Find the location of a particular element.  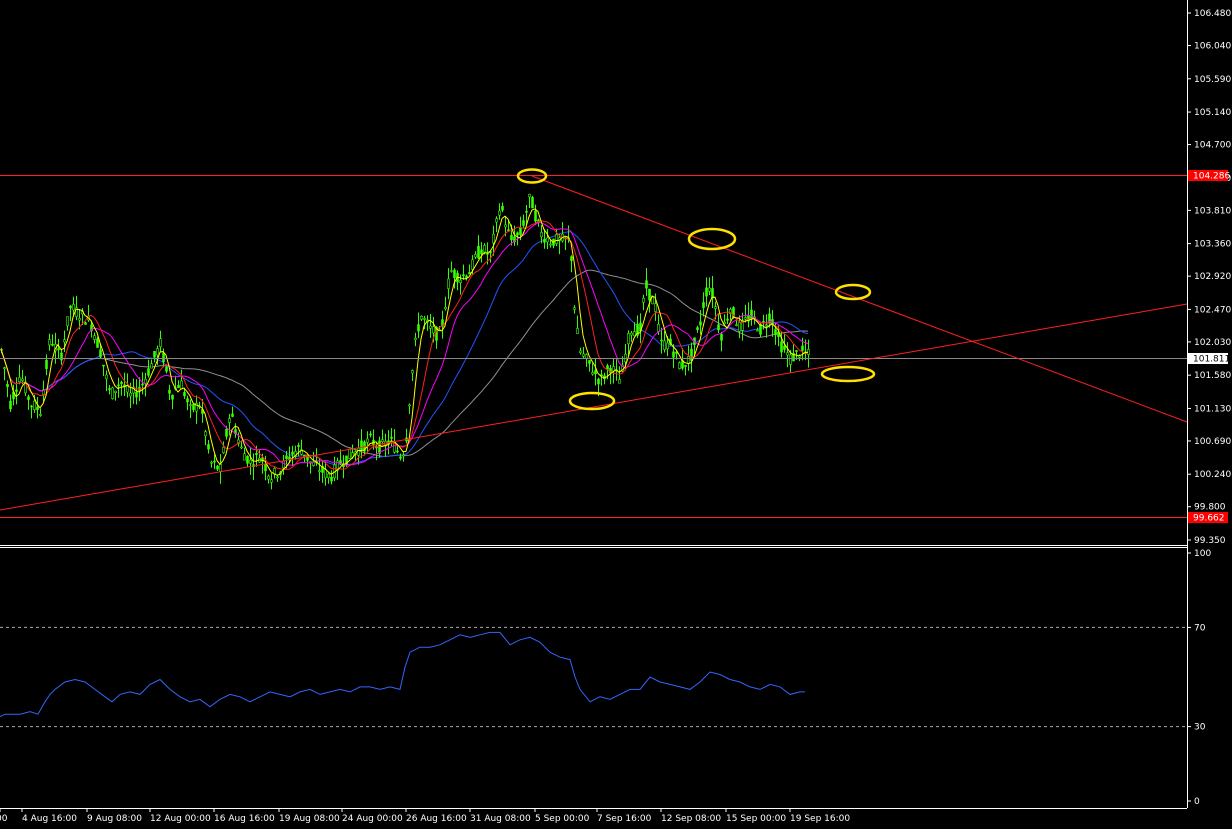

time-tick-label: 9 Aug 08:00 is located at coordinates (114, 819).